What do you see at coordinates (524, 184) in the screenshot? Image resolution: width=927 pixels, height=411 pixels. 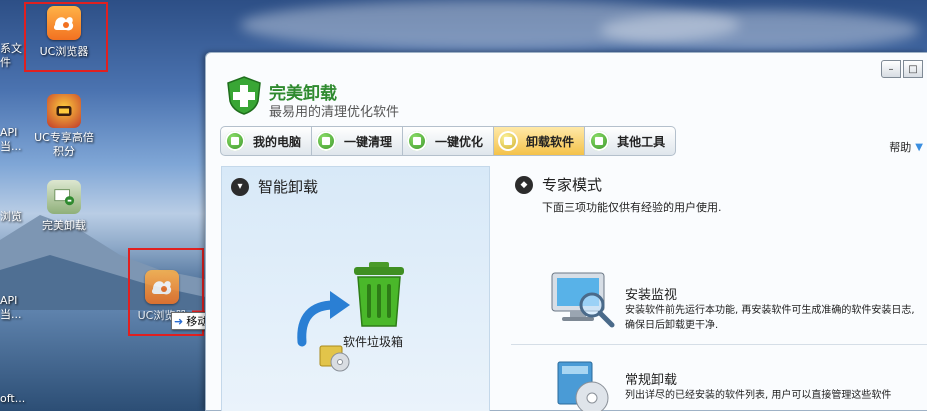 I see `expert-icon: ◆` at bounding box center [524, 184].